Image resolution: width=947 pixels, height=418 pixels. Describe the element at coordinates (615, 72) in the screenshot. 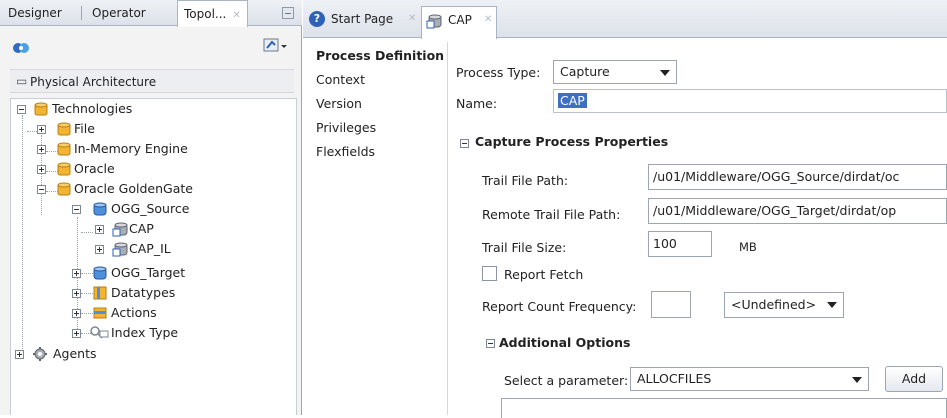

I see `process-type-select: Capture` at that location.